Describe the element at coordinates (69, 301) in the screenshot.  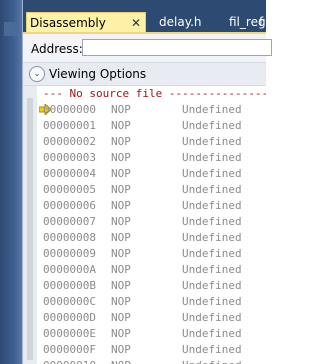
I see `instruction-address: 0000000C` at that location.